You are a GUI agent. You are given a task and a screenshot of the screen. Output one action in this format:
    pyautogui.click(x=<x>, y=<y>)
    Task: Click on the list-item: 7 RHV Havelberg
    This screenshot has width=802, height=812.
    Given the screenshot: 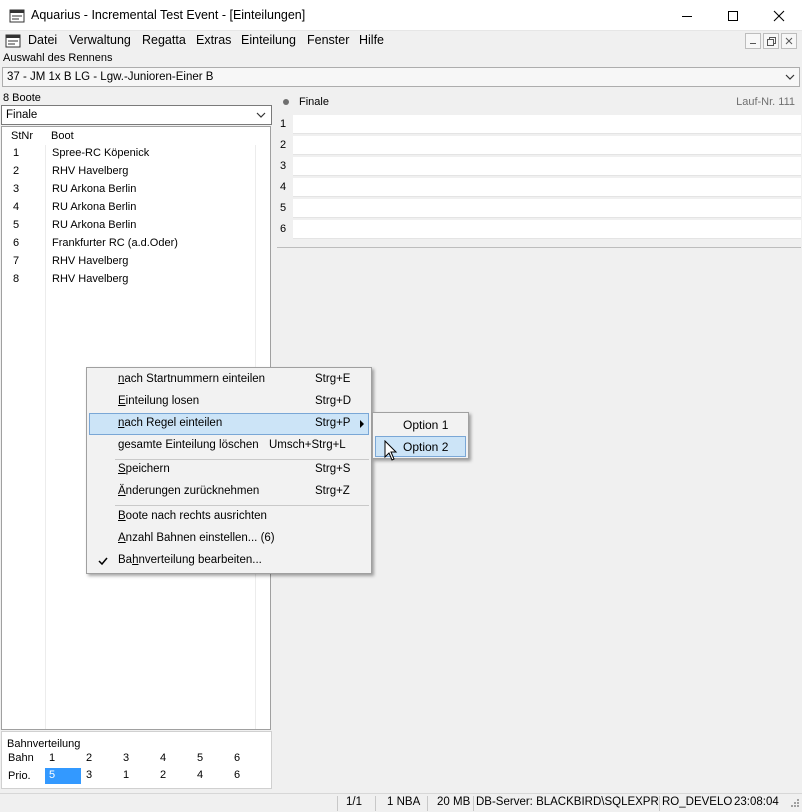 What is the action you would take?
    pyautogui.click(x=136, y=262)
    